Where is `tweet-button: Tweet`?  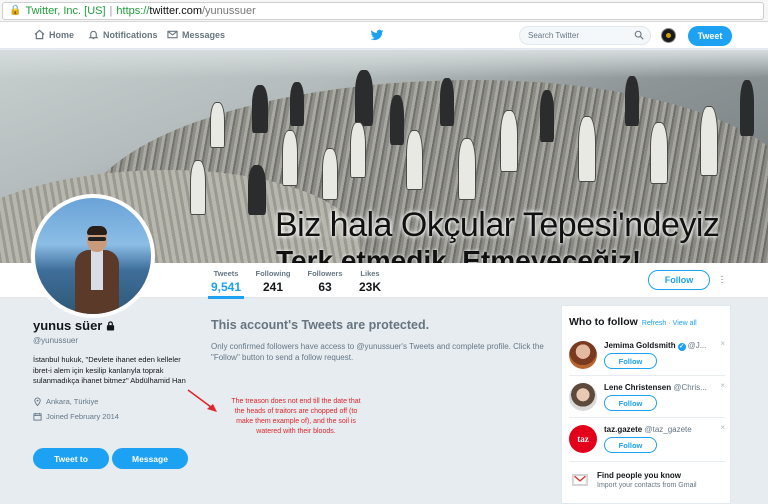
tweet-button: Tweet is located at coordinates (710, 36).